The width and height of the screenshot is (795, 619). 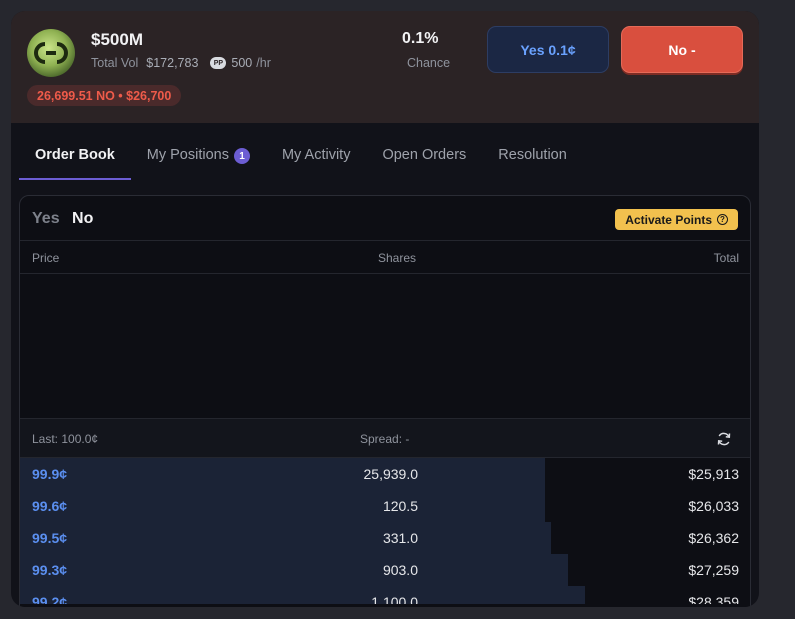 What do you see at coordinates (316, 155) in the screenshot?
I see `tab-label: My Activity` at bounding box center [316, 155].